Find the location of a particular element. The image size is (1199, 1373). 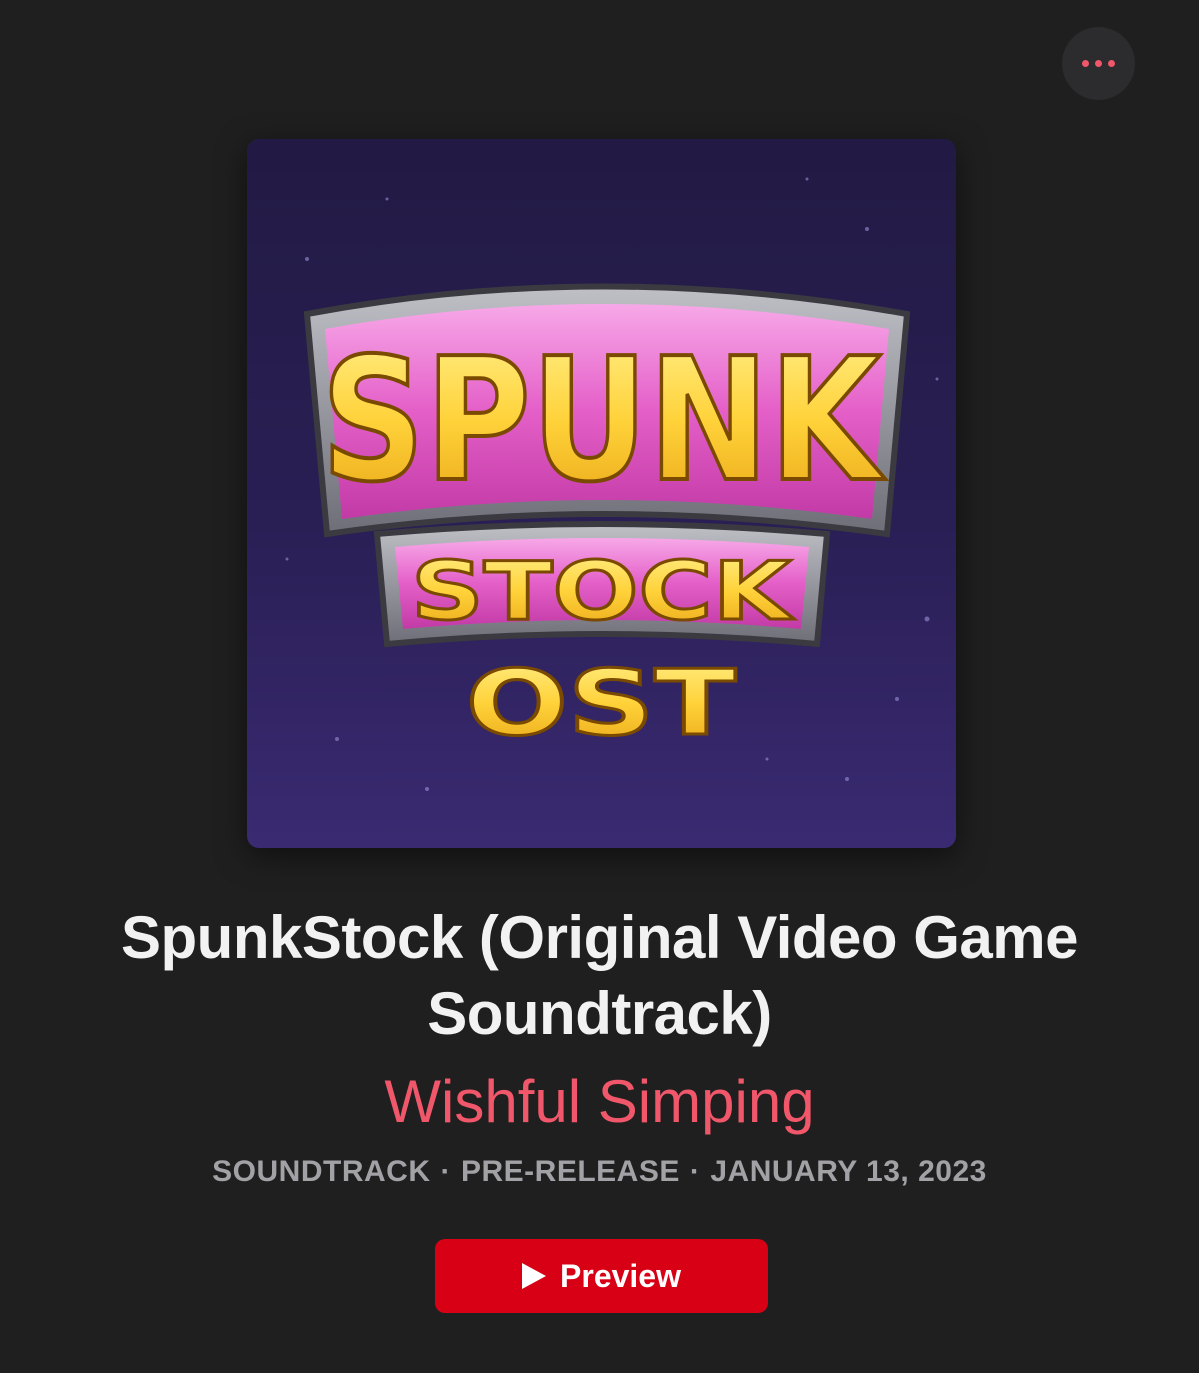

artwork-title-line3: OST is located at coordinates (601, 703).